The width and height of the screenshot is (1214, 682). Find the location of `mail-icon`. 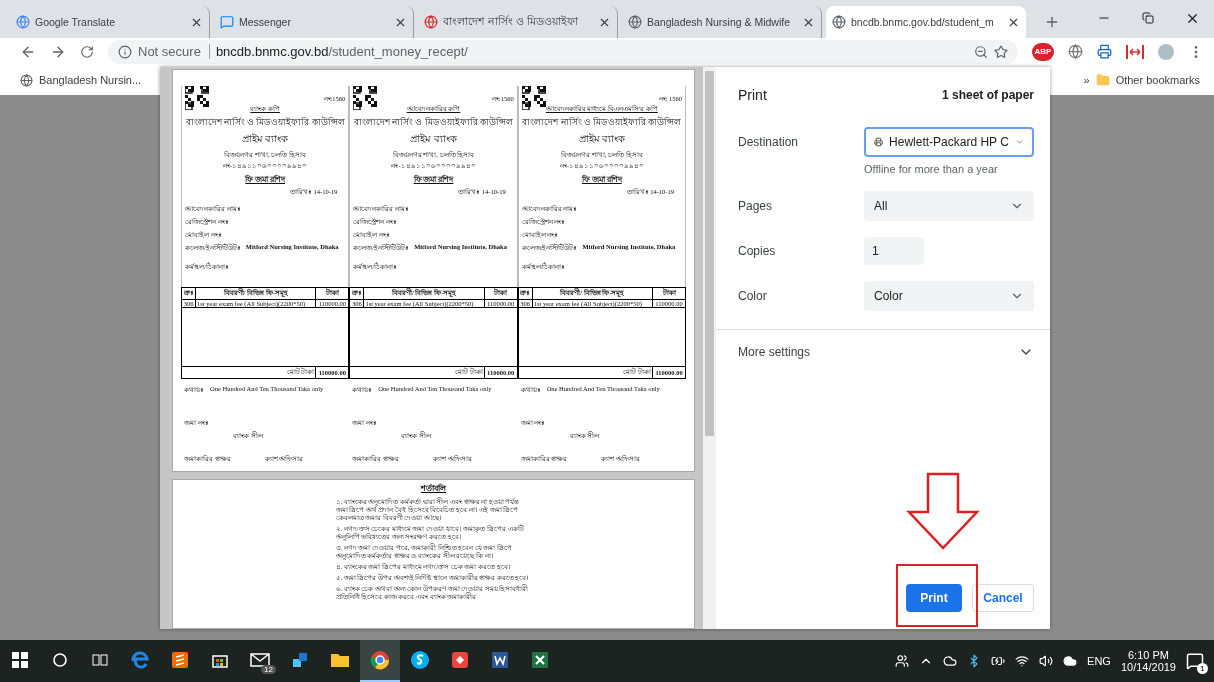

mail-icon is located at coordinates (260, 660).